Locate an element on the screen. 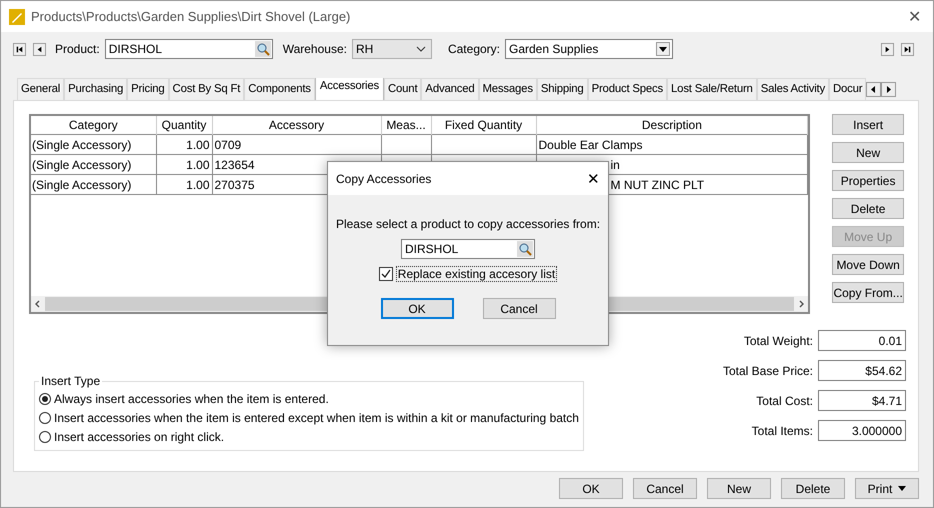 Image resolution: width=934 pixels, height=508 pixels. window-title: Products\Products\Garden Supplies\Dirt Shovel (Large) is located at coordinates (191, 16).